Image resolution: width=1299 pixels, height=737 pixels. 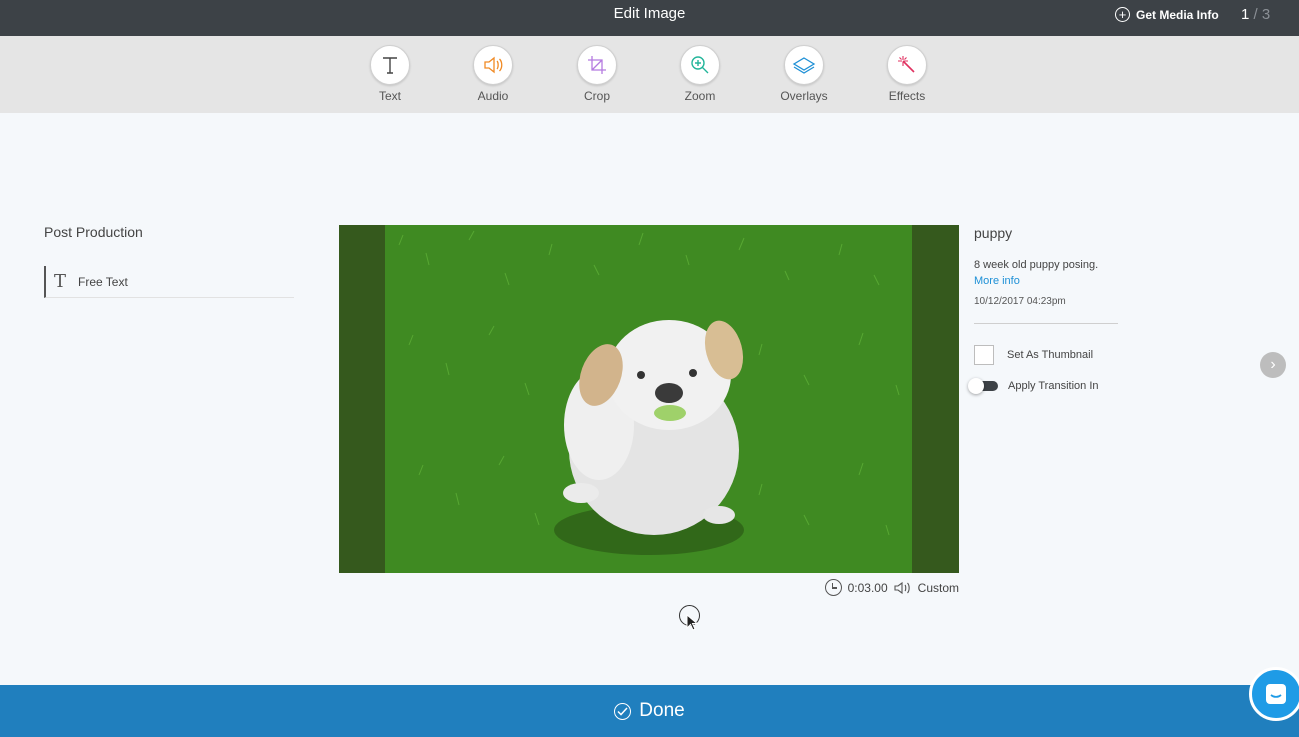 What do you see at coordinates (649, 74) in the screenshot?
I see `edit-toolbar: Text Audio Crop Zoom Overlays Effects` at bounding box center [649, 74].